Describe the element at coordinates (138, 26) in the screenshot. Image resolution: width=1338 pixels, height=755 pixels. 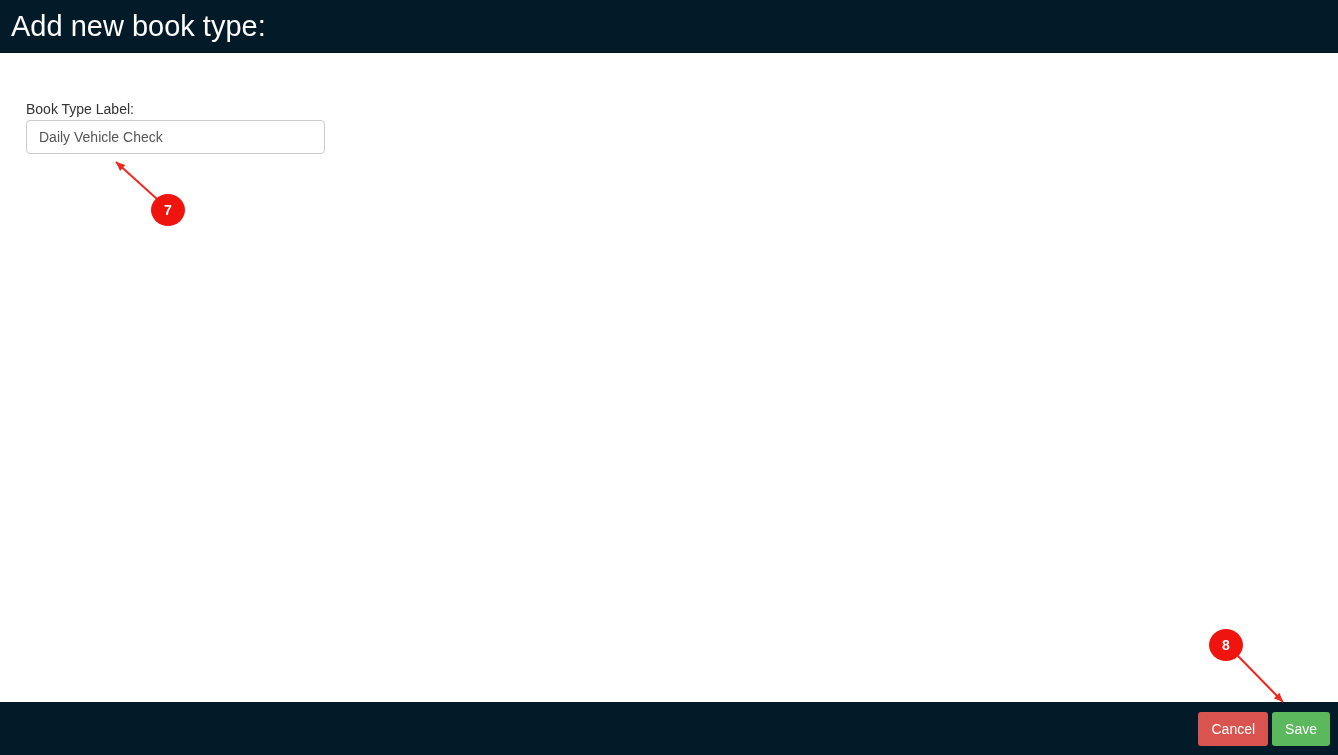
I see `page-title: Add new book type:` at that location.